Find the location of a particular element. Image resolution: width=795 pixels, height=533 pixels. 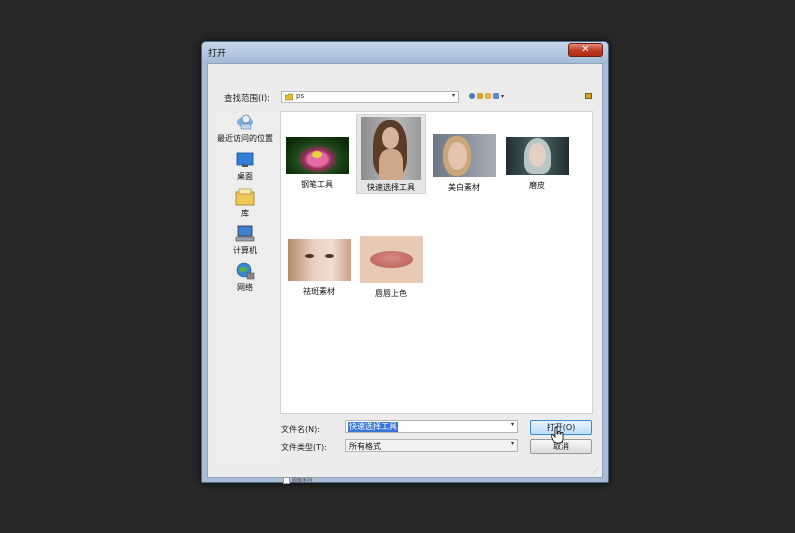

mouse-cursor-icon is located at coordinates (557, 435).